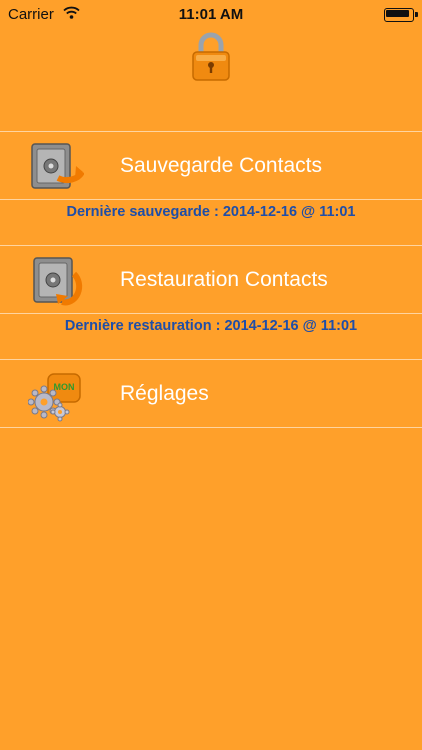 This screenshot has height=750, width=422. Describe the element at coordinates (164, 393) in the screenshot. I see `settings-label: Réglages` at that location.